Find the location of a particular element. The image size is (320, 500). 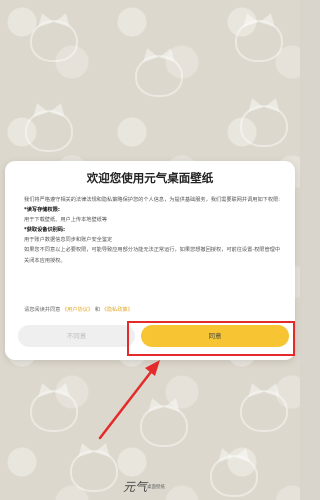

user-agreement-link: 《用户协议》 is located at coordinates (77, 310).